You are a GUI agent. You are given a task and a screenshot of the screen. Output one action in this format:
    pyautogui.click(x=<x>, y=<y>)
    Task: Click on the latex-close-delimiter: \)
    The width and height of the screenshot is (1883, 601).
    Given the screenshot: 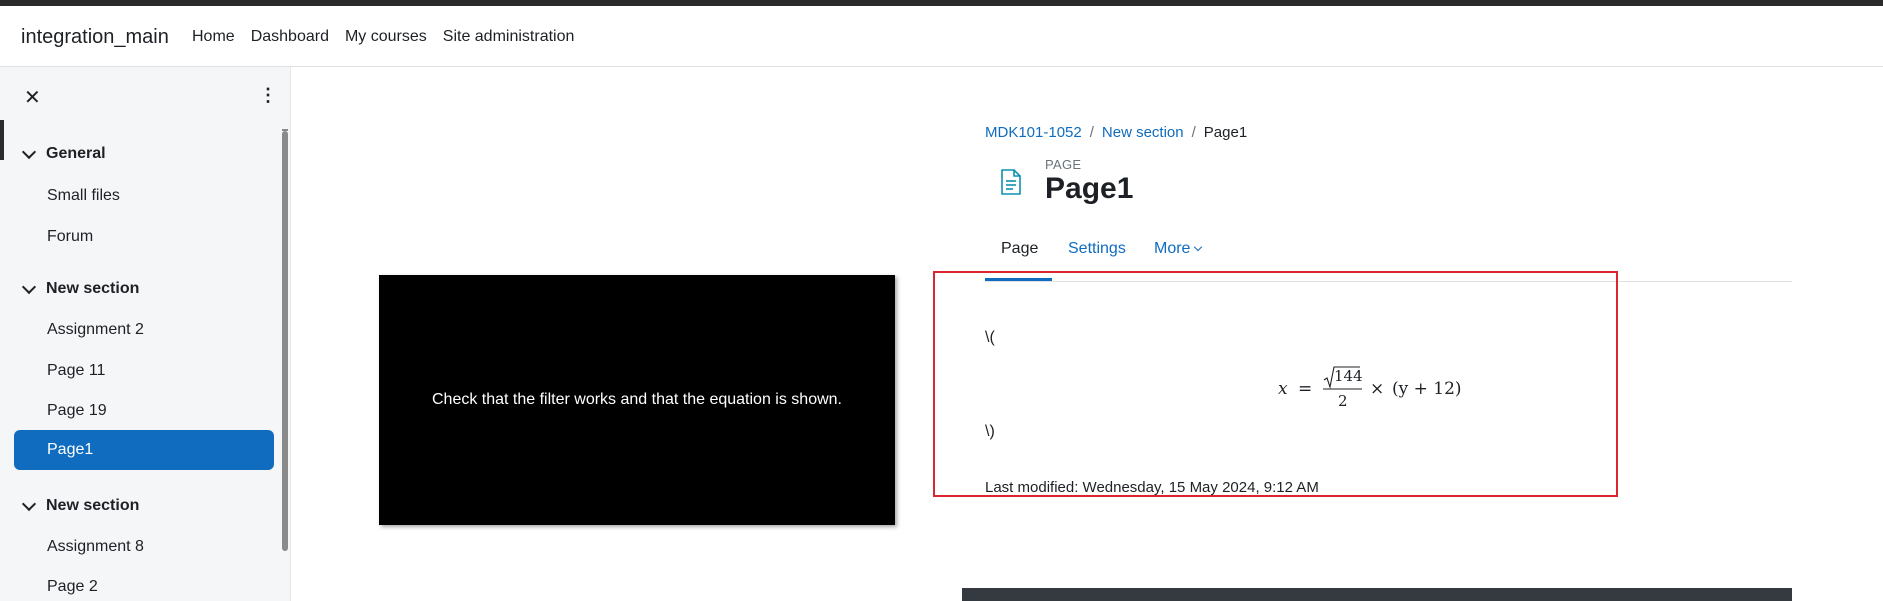 What is the action you would take?
    pyautogui.click(x=990, y=431)
    